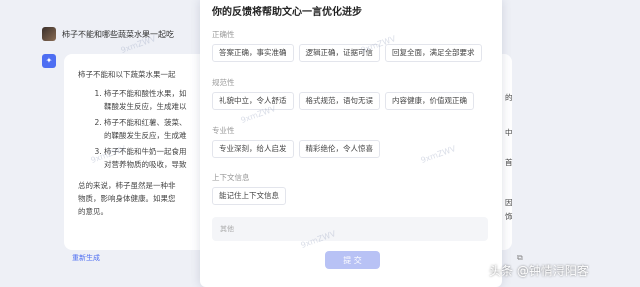 The width and height of the screenshot is (640, 287). Describe the element at coordinates (509, 216) in the screenshot. I see `answer-fragment: 饰` at that location.